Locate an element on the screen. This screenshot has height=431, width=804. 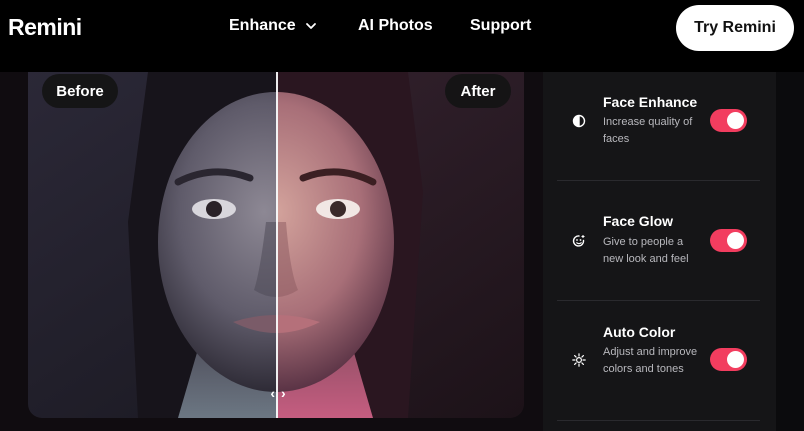
feature-description: Give to people a new look and feel is located at coordinates (646, 250).